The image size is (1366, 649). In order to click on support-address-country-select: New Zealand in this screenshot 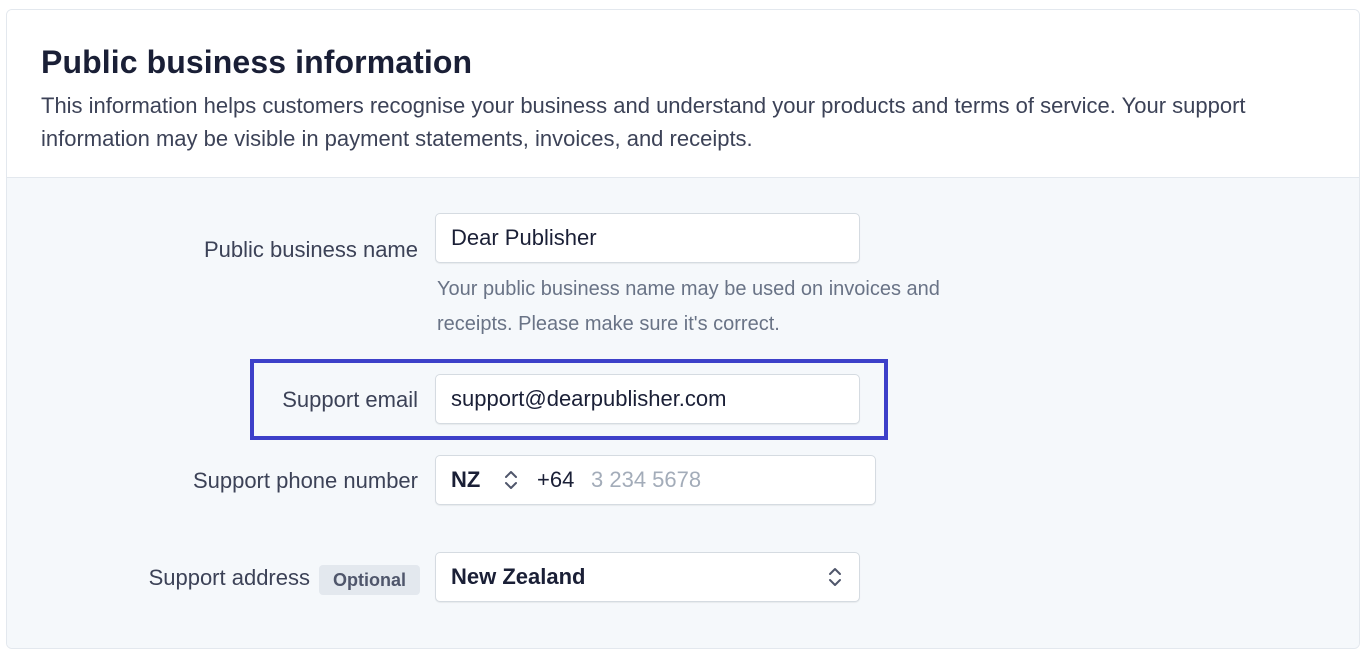, I will do `click(647, 577)`.